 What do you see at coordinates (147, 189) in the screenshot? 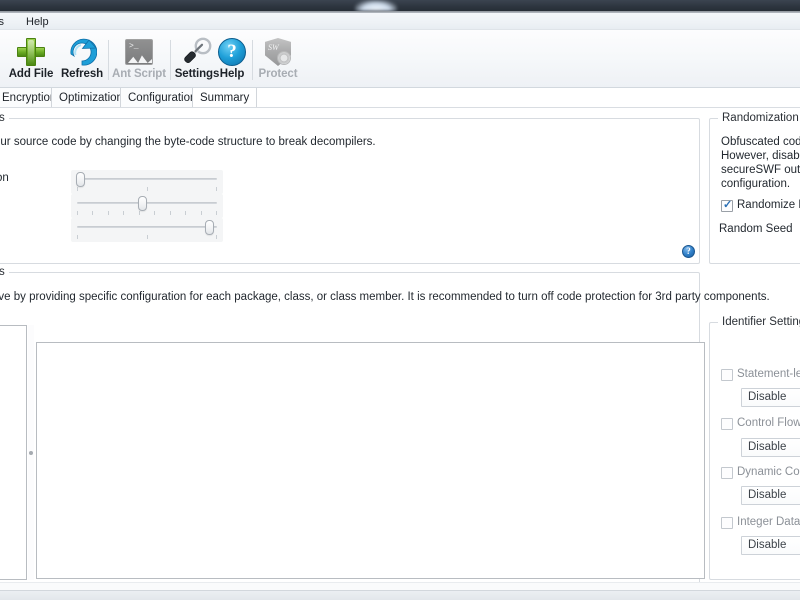
I see `slider-top-ticks` at bounding box center [147, 189].